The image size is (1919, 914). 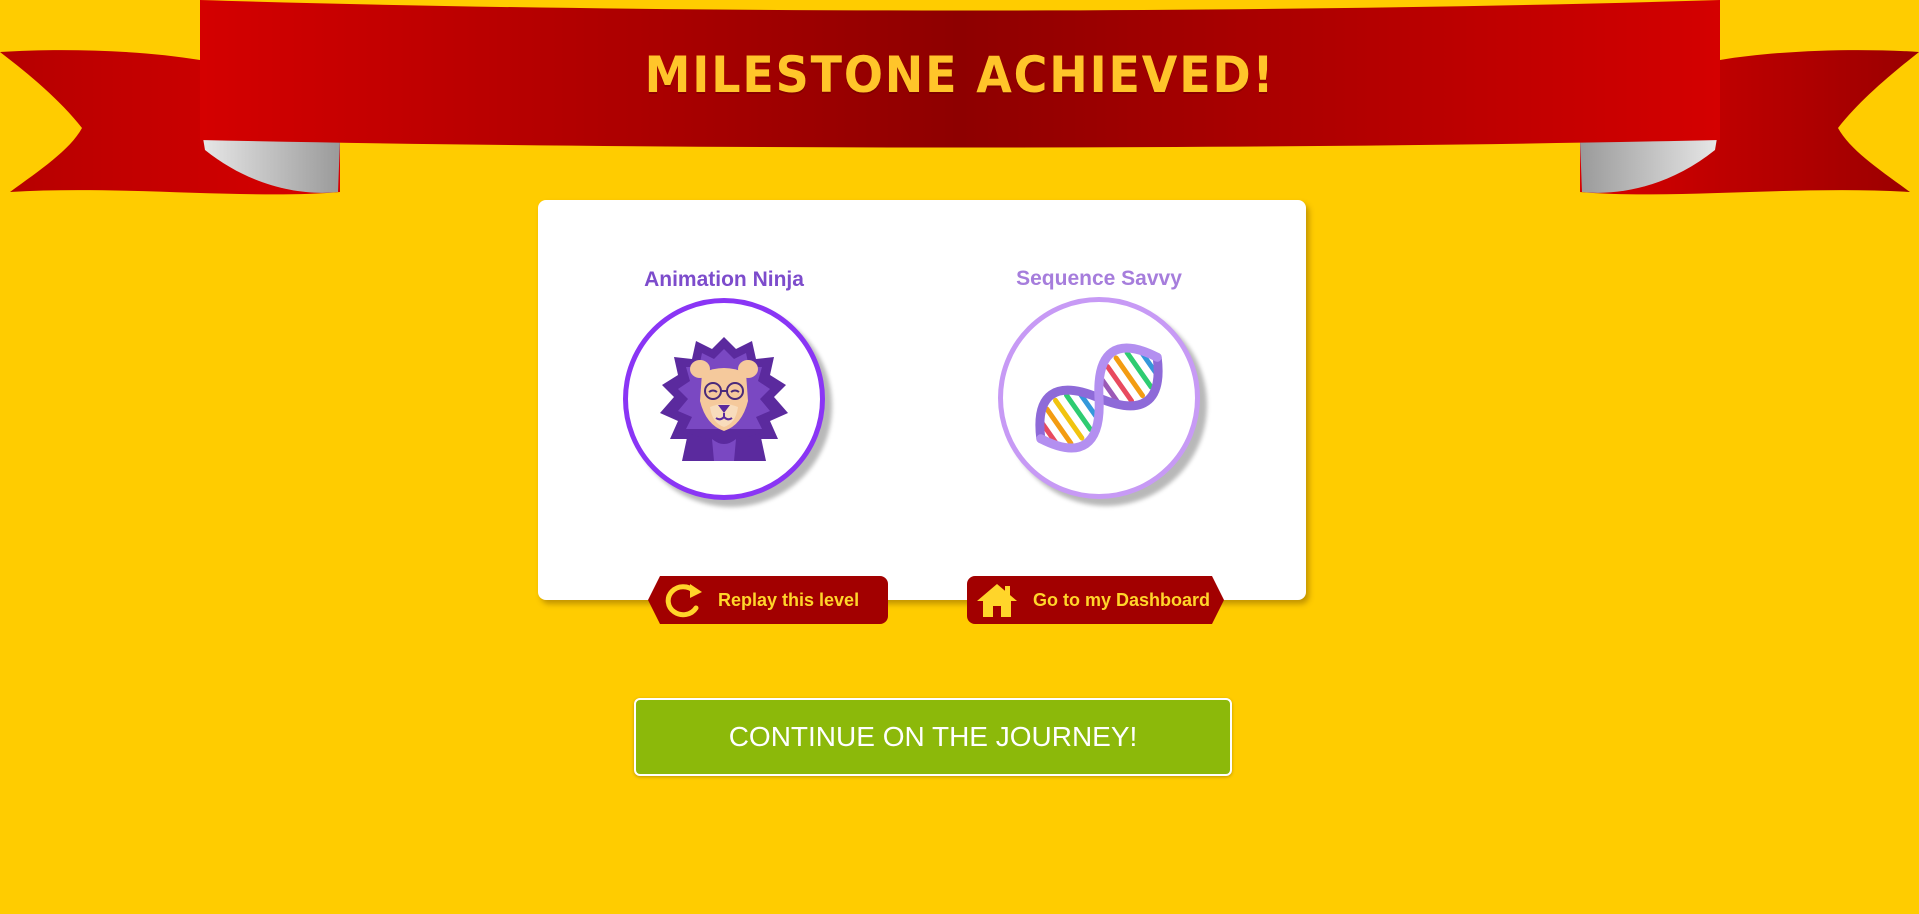 What do you see at coordinates (933, 737) in the screenshot?
I see `continue-journey-button: CONTINUE ON THE JOURNEY!` at bounding box center [933, 737].